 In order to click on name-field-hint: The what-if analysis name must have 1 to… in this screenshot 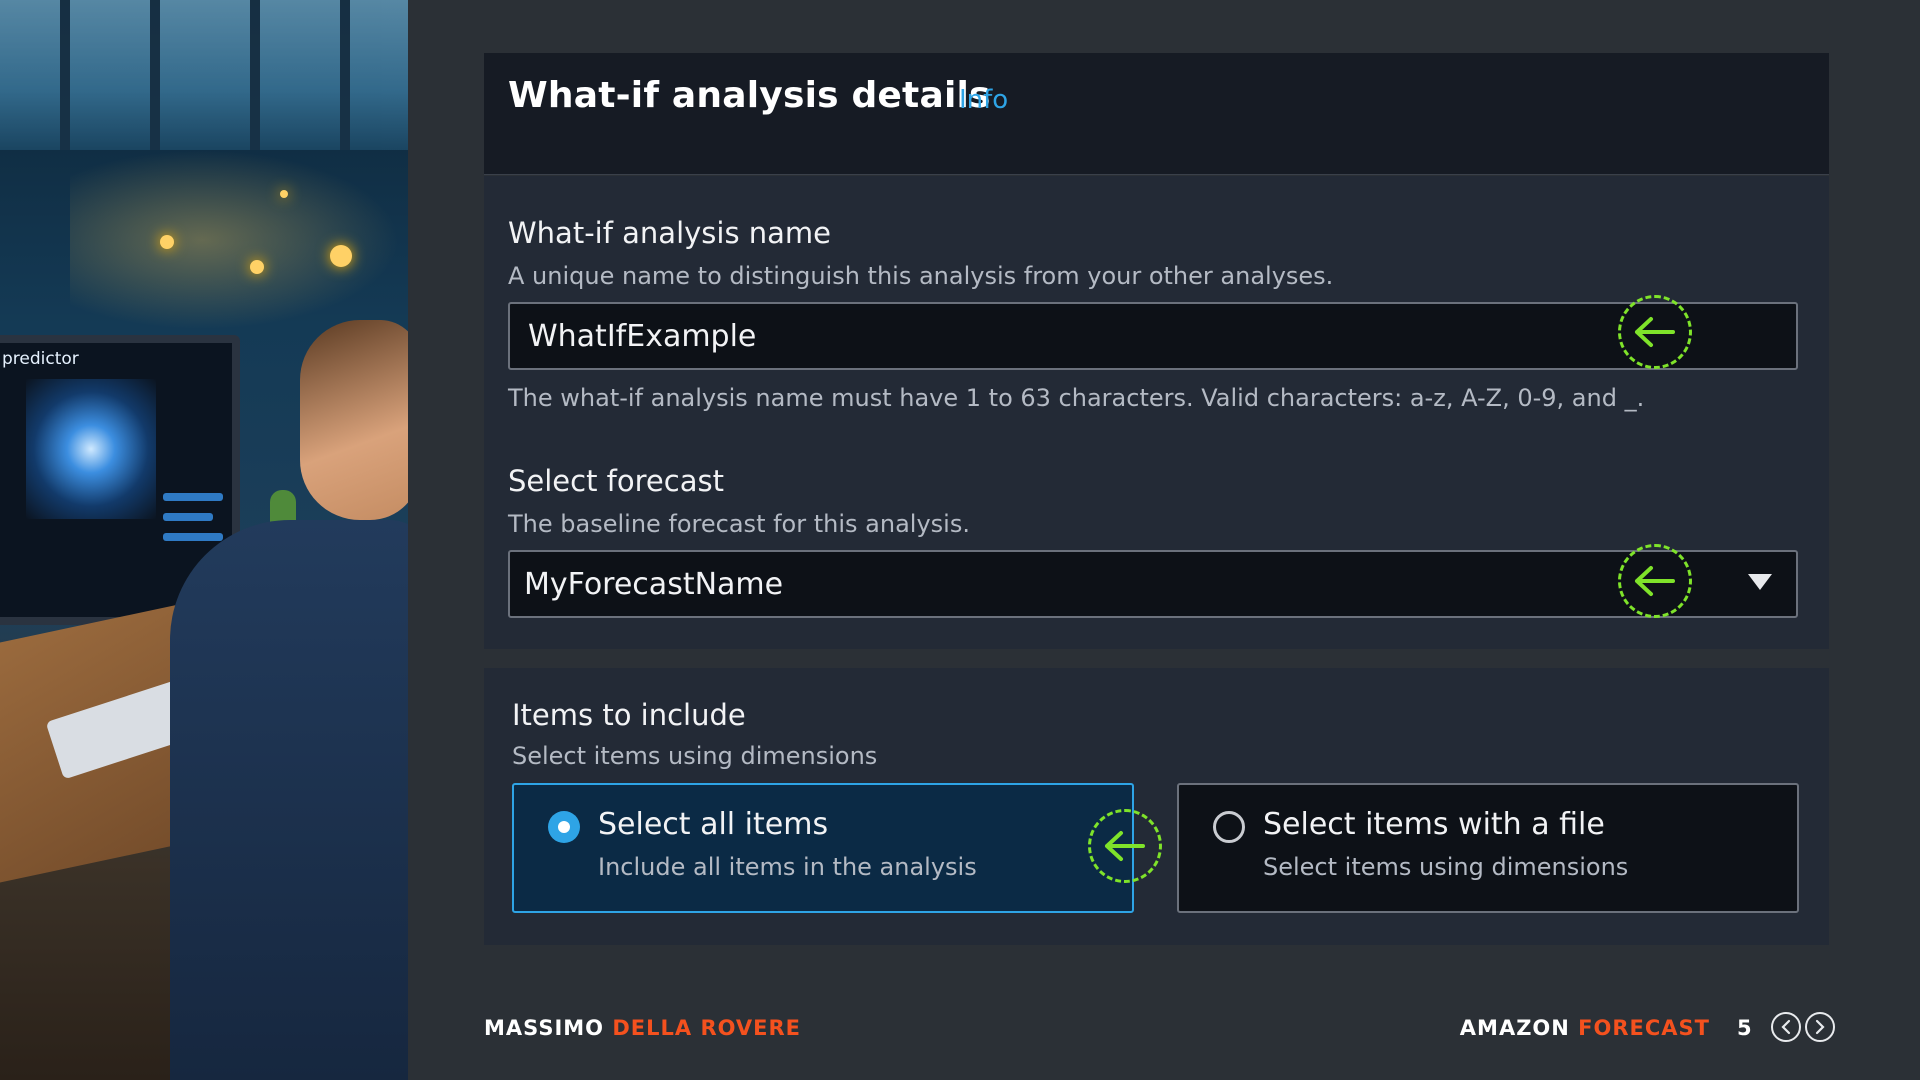, I will do `click(1076, 398)`.